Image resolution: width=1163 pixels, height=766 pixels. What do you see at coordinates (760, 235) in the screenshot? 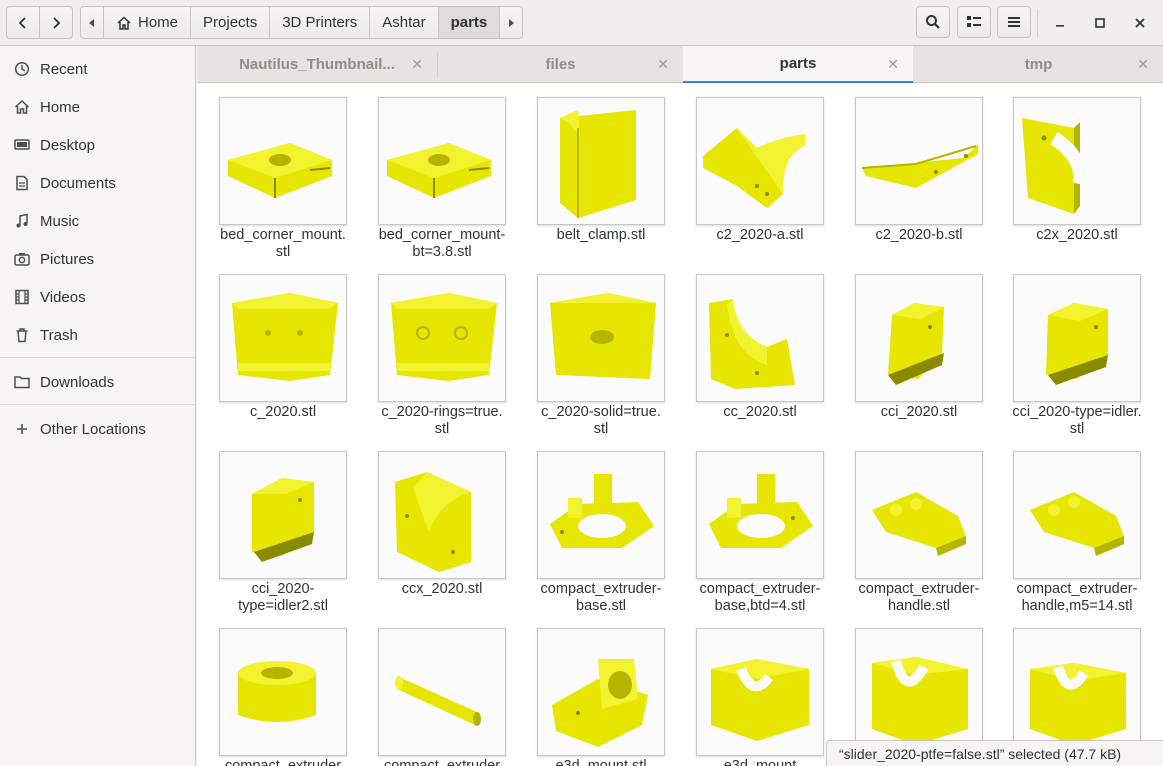
I see `file-name: c2_2020-a.stl` at bounding box center [760, 235].